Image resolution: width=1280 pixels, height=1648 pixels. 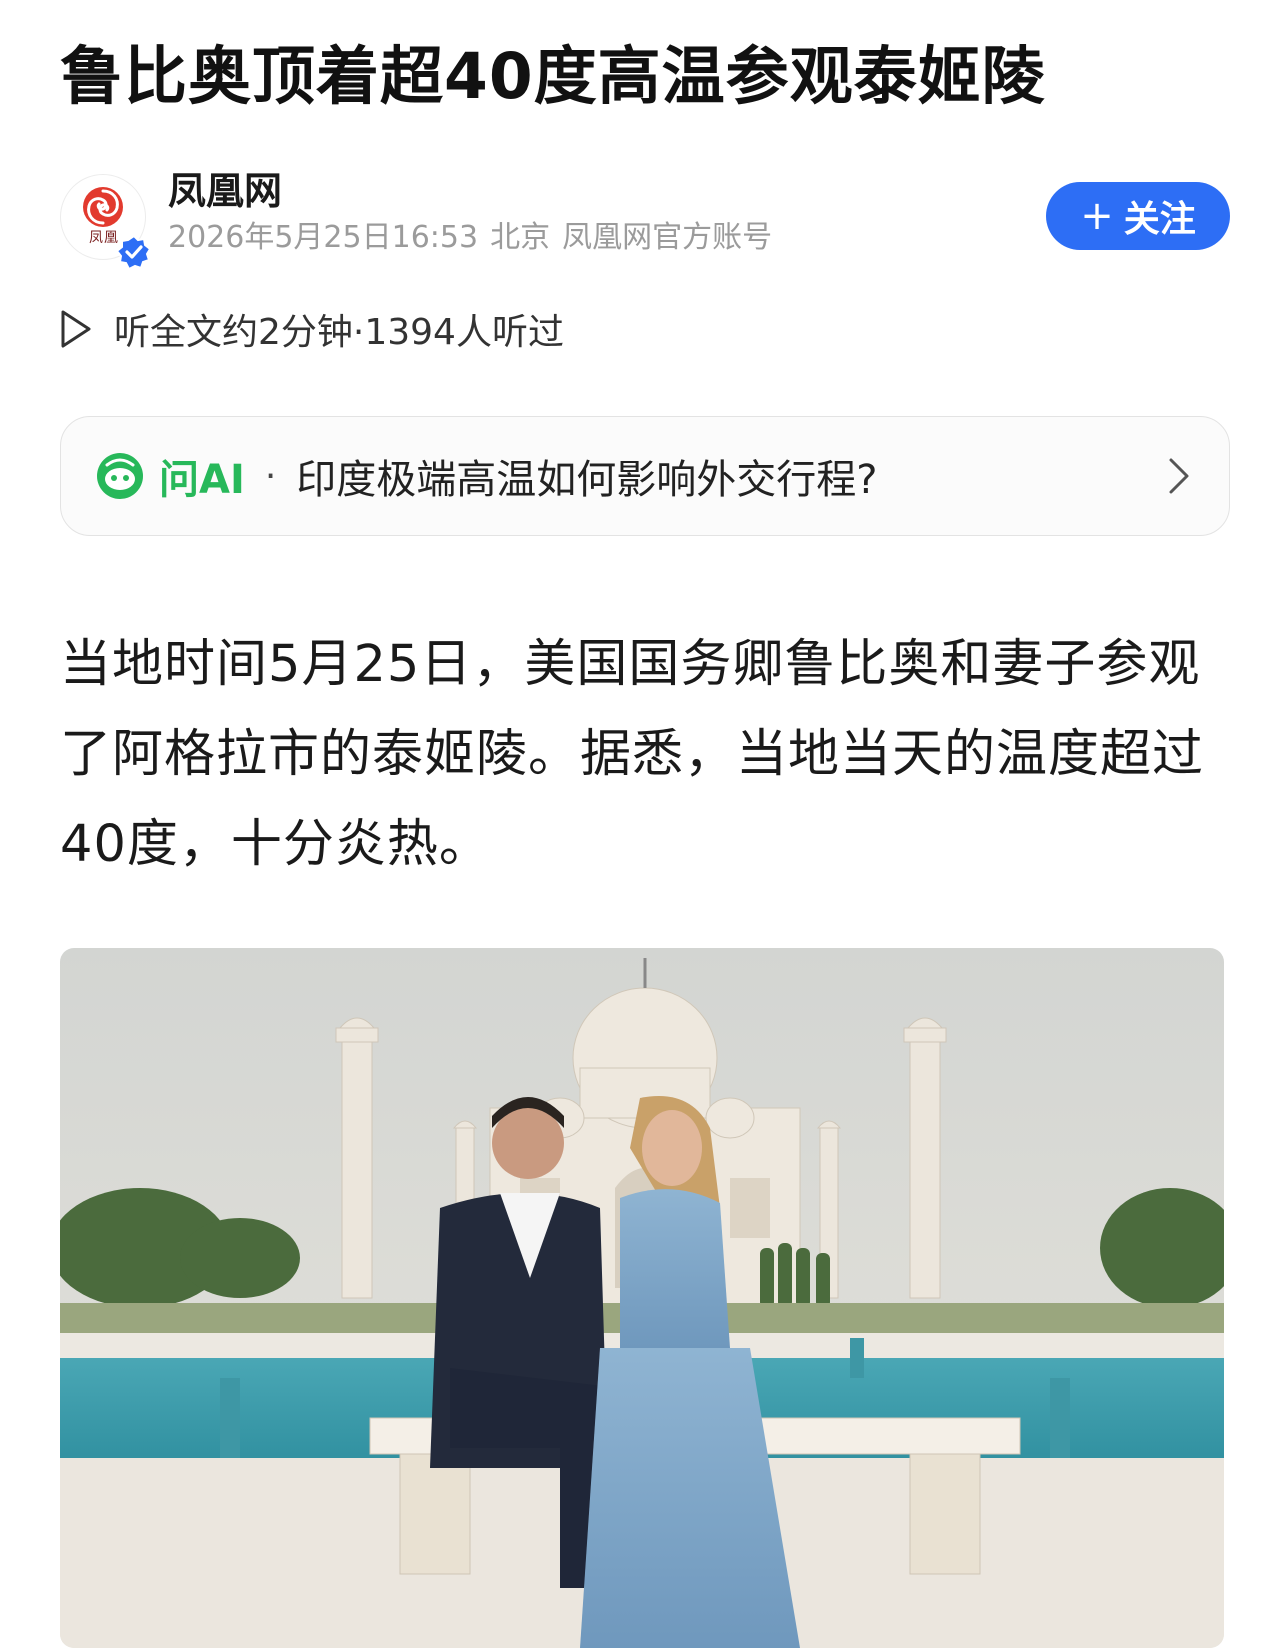 I want to click on listen-to-article: 听全文约2分钟·1394人听过, so click(x=312, y=329).